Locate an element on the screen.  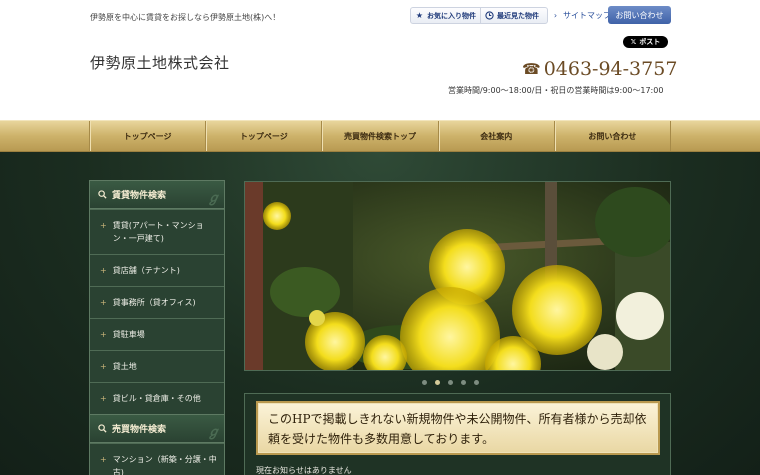
favorites-toolbar: ★ お気に入り物件 最近見た物件 is located at coordinates (479, 15).